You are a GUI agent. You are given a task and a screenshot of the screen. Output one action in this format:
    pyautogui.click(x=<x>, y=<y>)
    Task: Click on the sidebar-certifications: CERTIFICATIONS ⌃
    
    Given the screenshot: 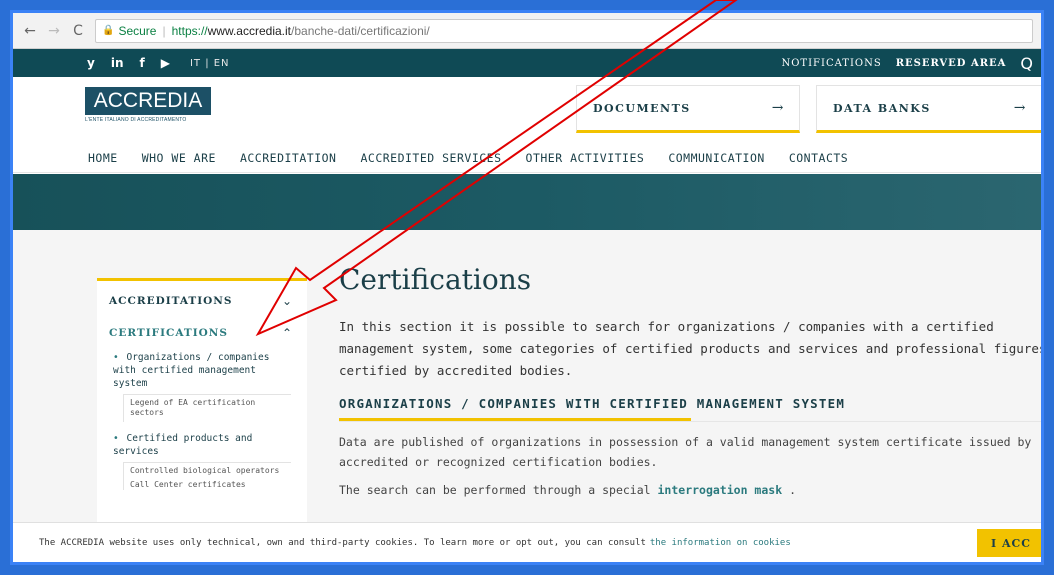 What is the action you would take?
    pyautogui.click(x=202, y=333)
    